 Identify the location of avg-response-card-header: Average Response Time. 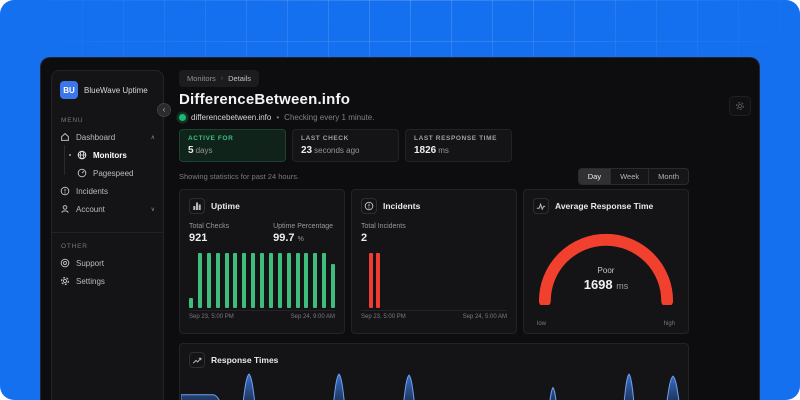
(606, 206).